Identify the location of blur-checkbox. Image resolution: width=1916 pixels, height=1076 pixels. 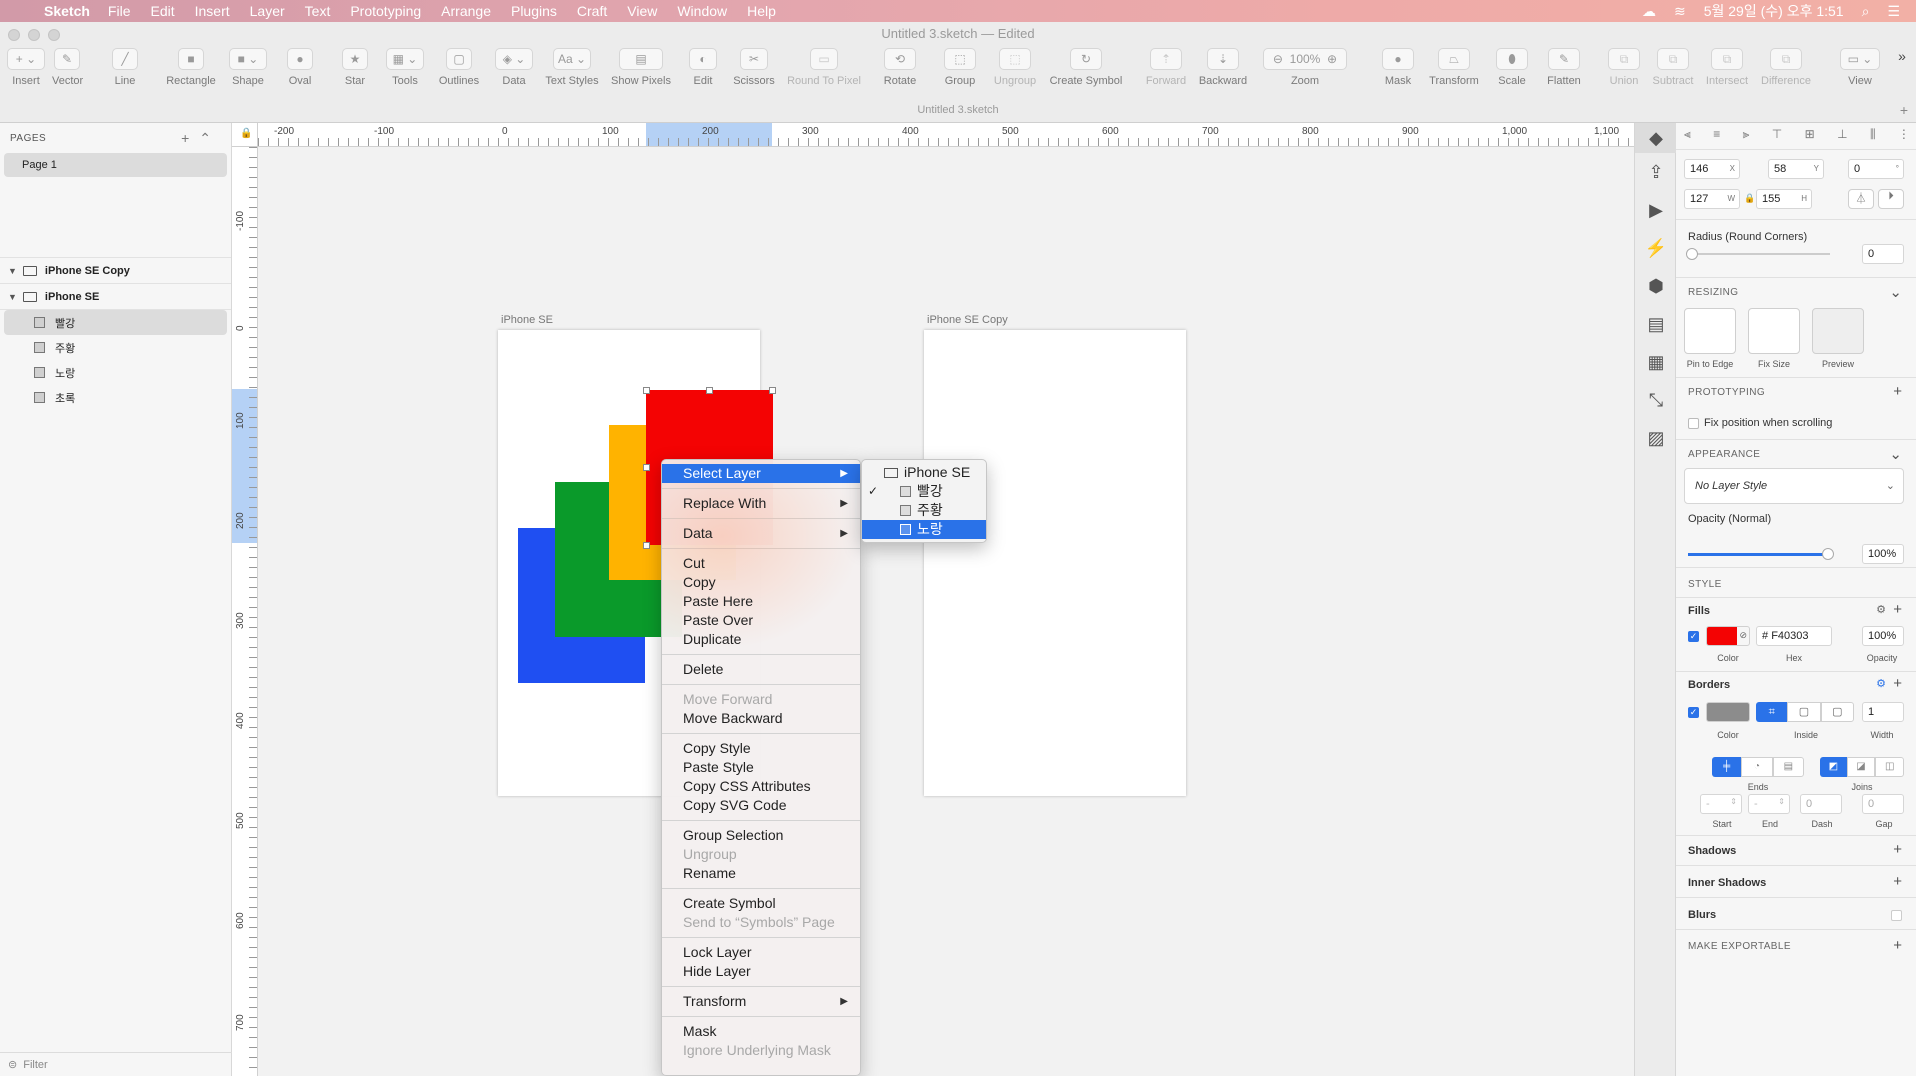
(1896, 915).